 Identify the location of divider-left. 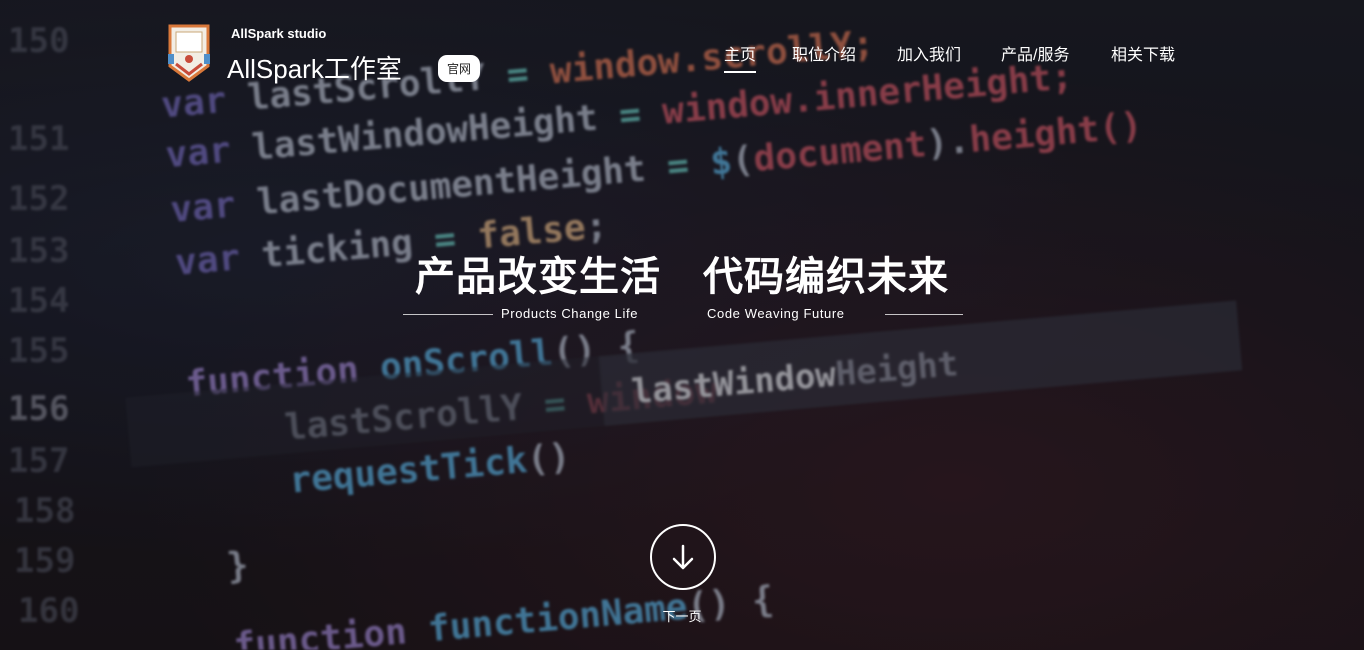
(448, 314).